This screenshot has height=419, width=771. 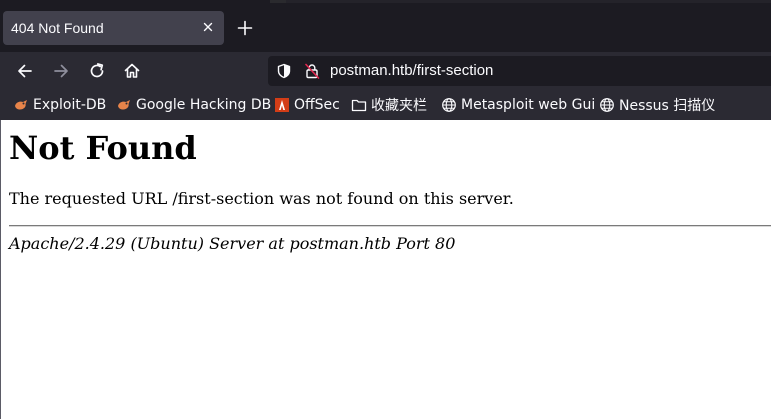 I want to click on divider, so click(x=390, y=226).